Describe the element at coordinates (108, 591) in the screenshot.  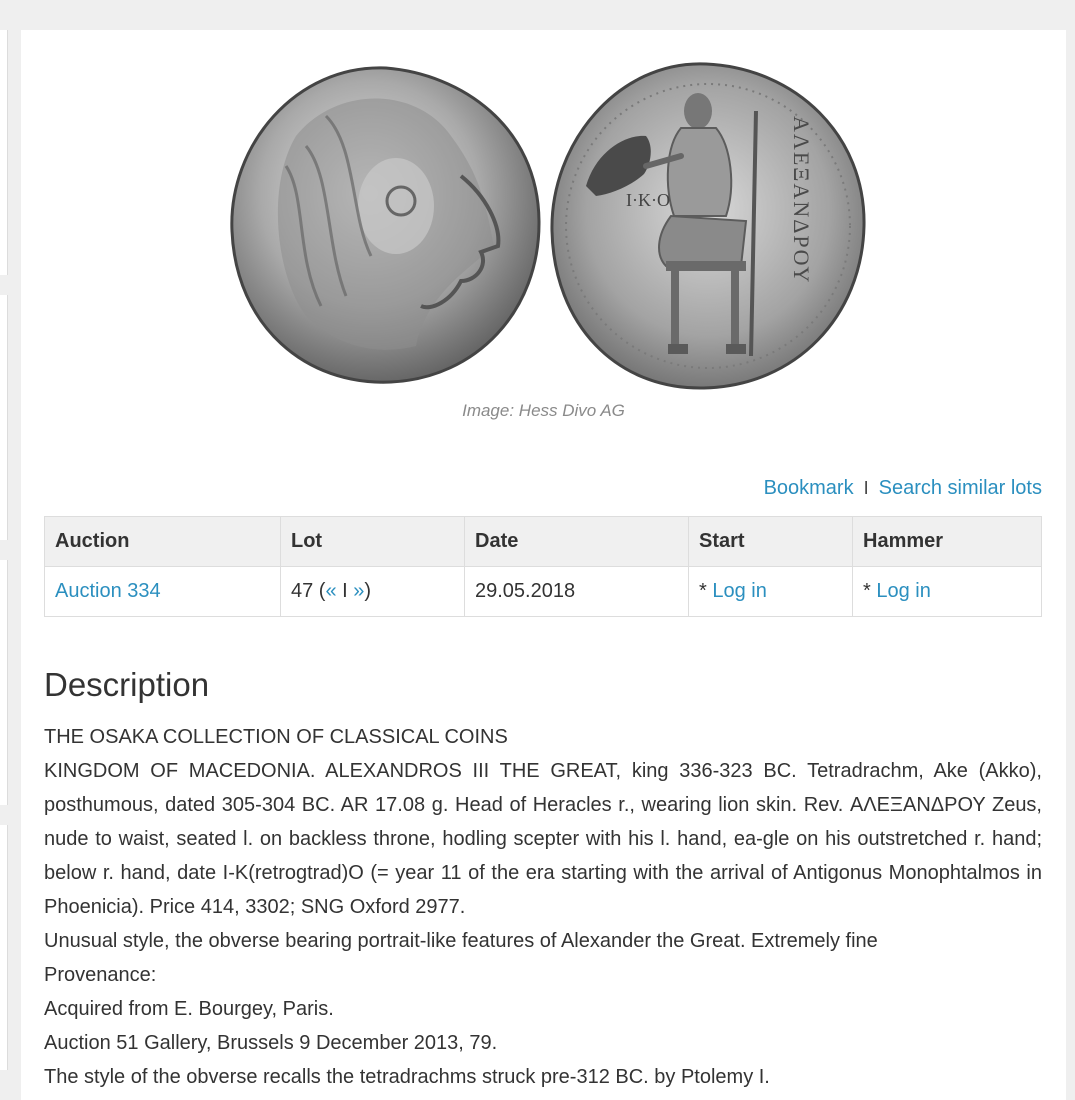
I see `auction-link: Auction 334` at that location.